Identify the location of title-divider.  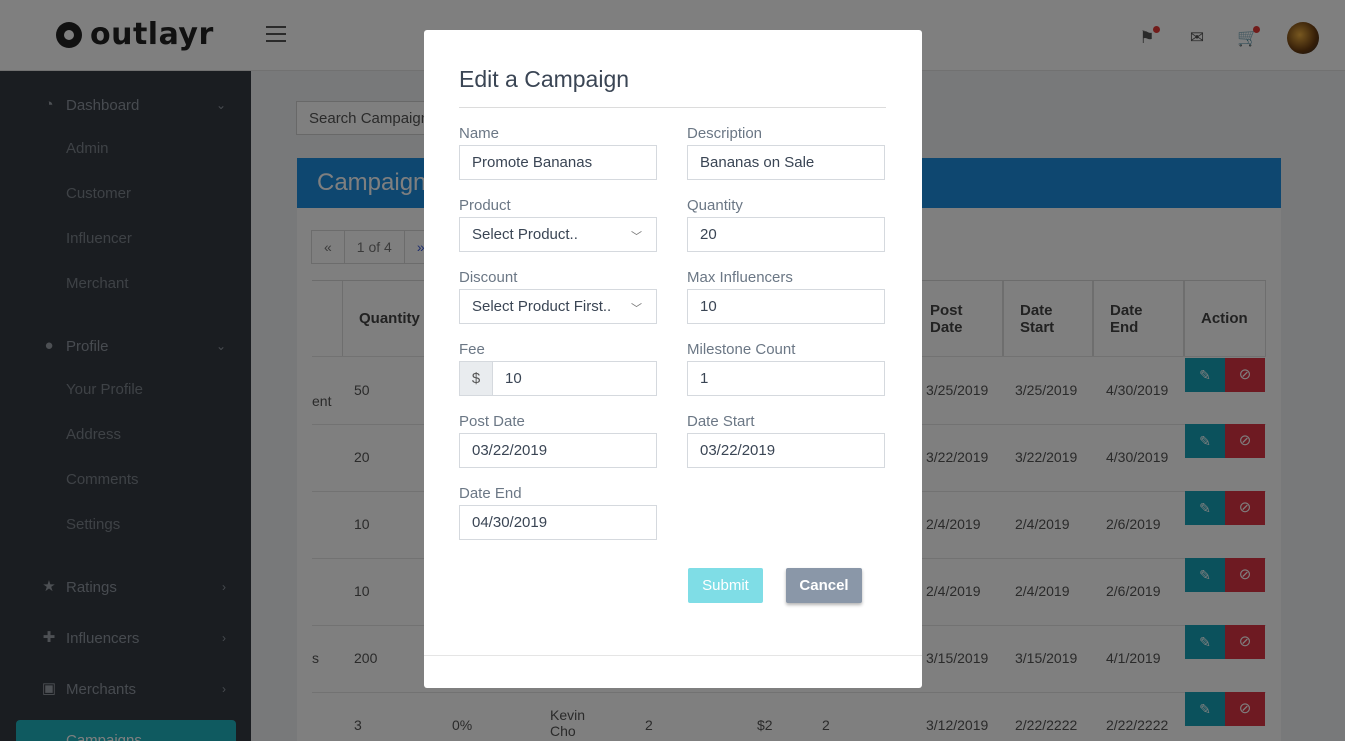
(672, 107).